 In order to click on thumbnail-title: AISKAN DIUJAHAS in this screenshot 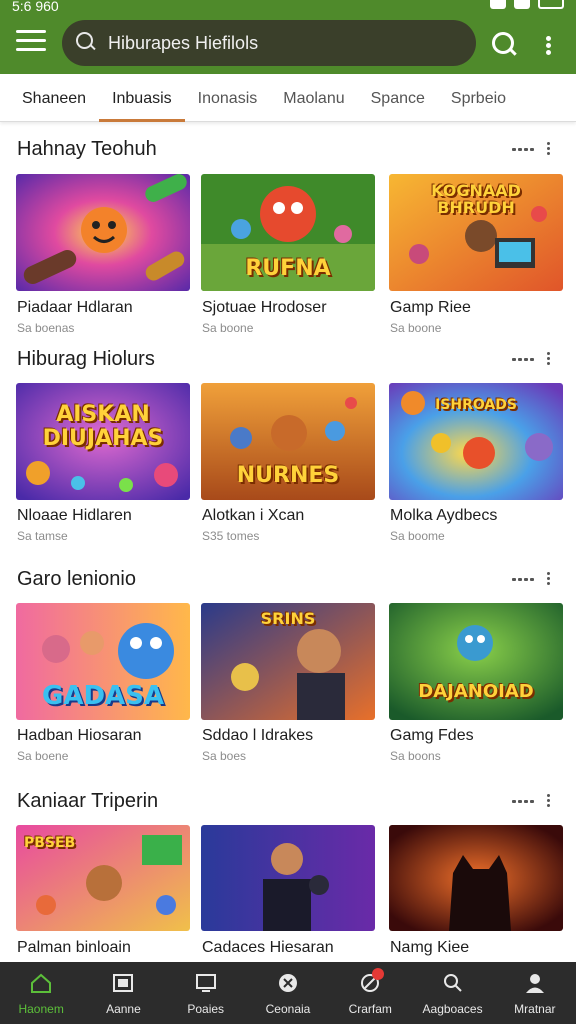, I will do `click(103, 426)`.